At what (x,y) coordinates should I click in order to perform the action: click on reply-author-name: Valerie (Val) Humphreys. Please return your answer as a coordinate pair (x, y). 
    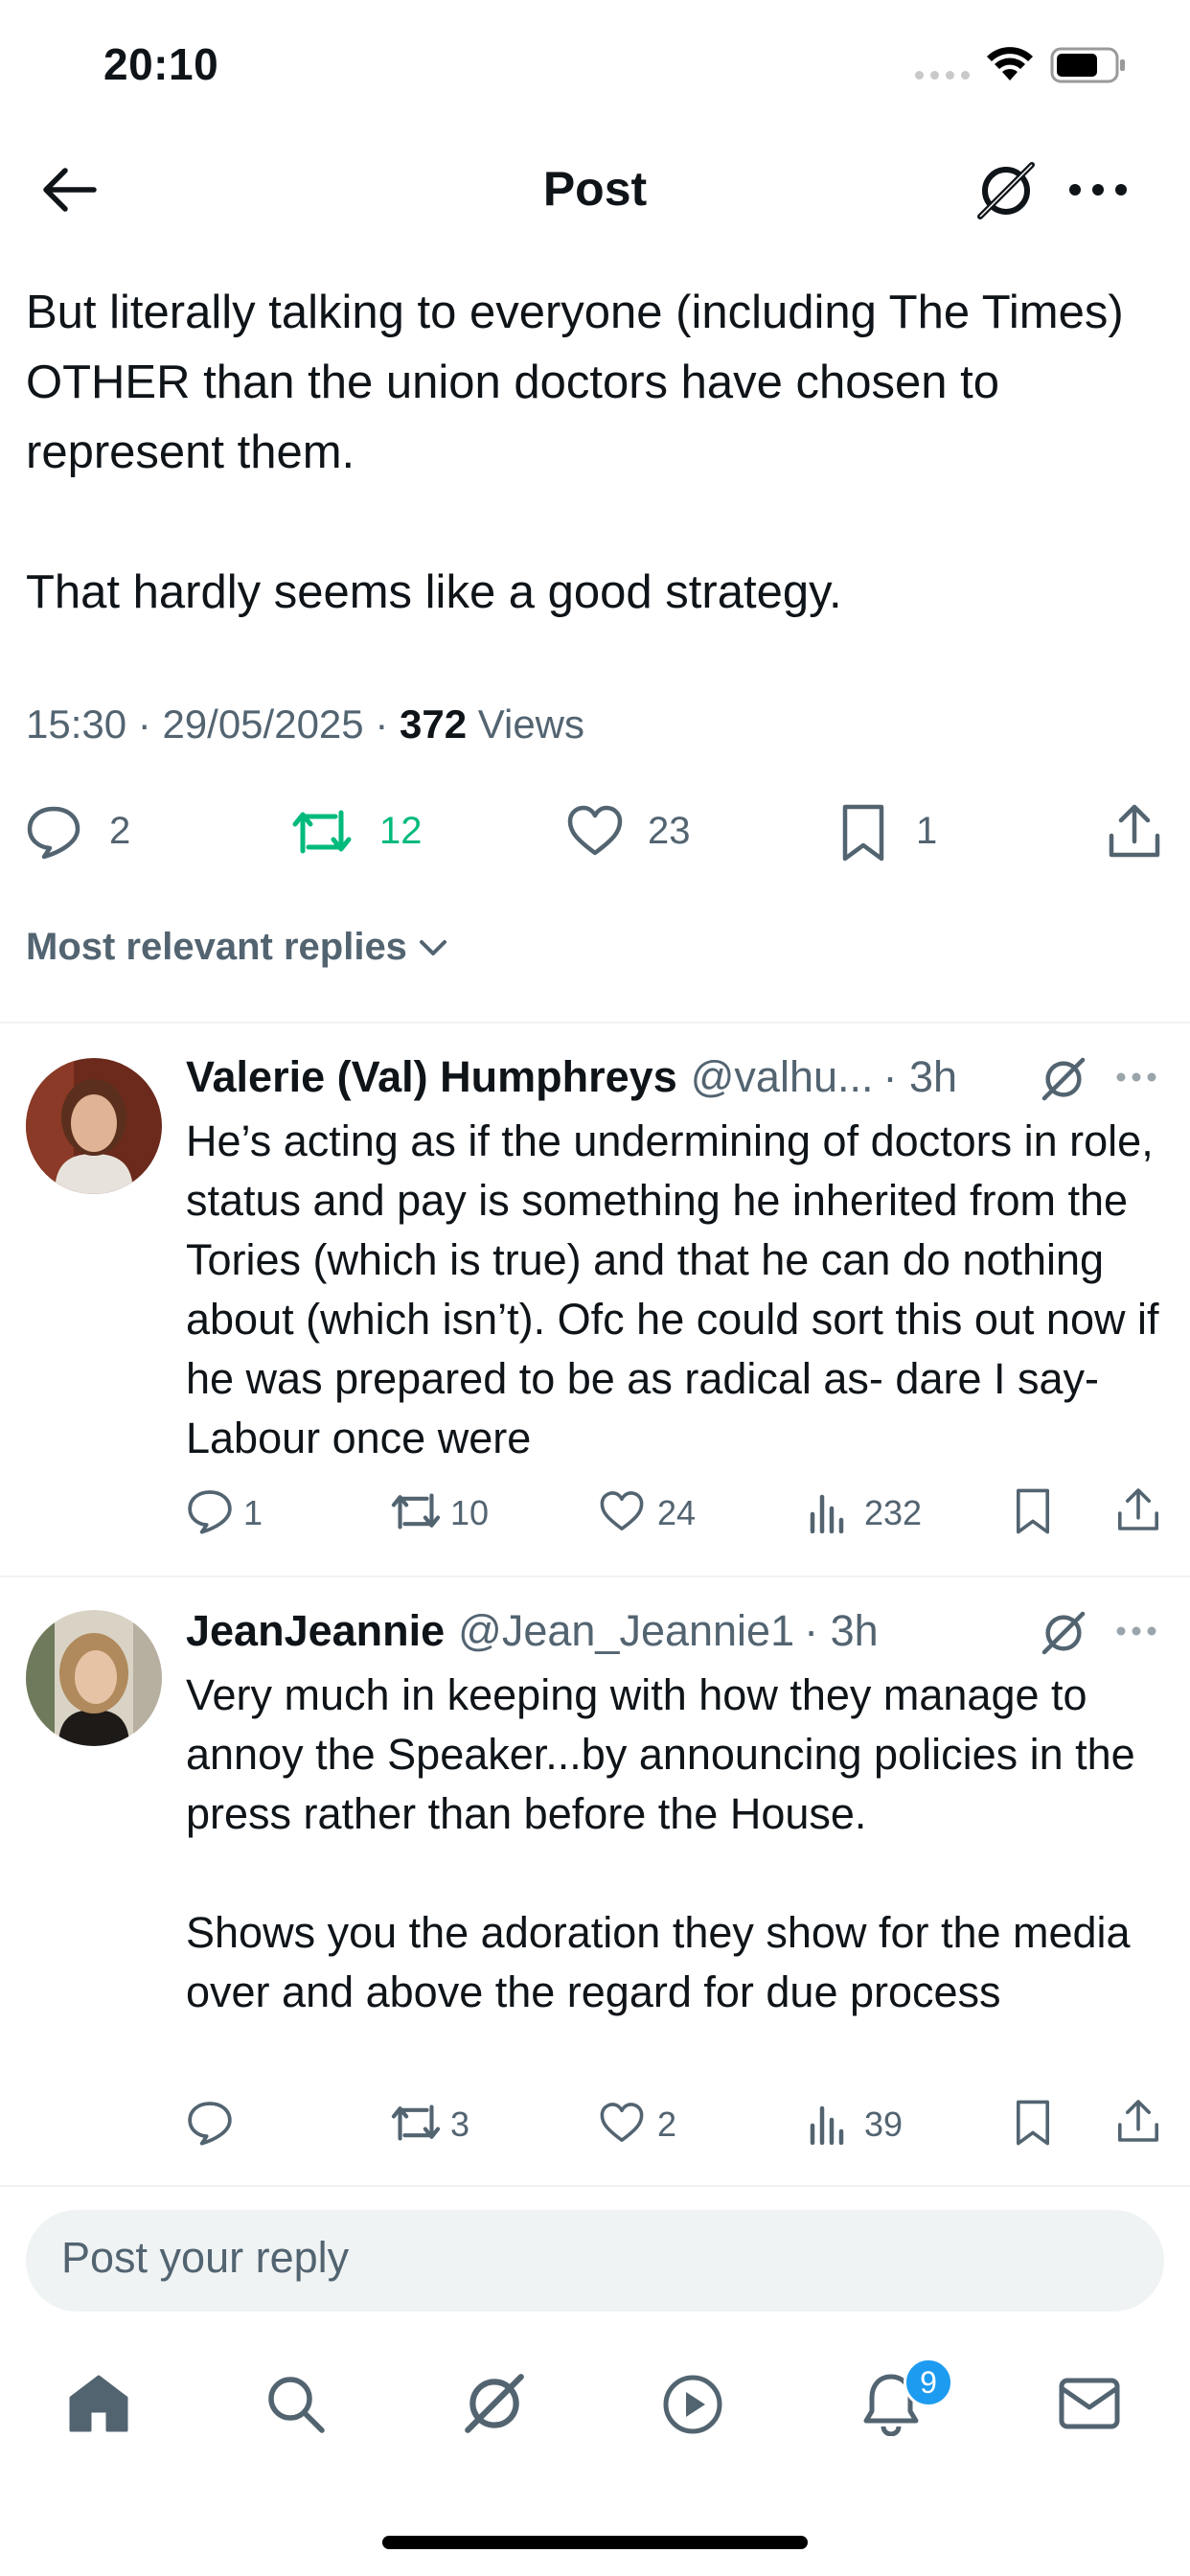
    Looking at the image, I should click on (432, 1077).